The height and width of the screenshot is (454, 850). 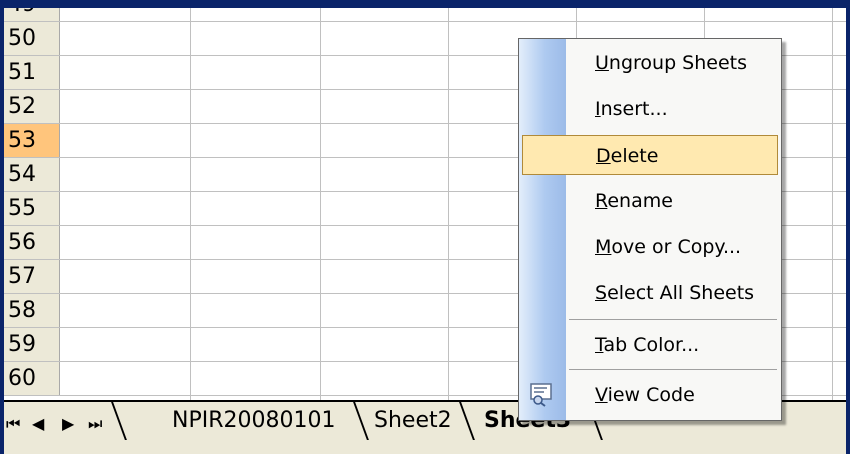 I want to click on menu-item-label: ename, so click(x=640, y=201).